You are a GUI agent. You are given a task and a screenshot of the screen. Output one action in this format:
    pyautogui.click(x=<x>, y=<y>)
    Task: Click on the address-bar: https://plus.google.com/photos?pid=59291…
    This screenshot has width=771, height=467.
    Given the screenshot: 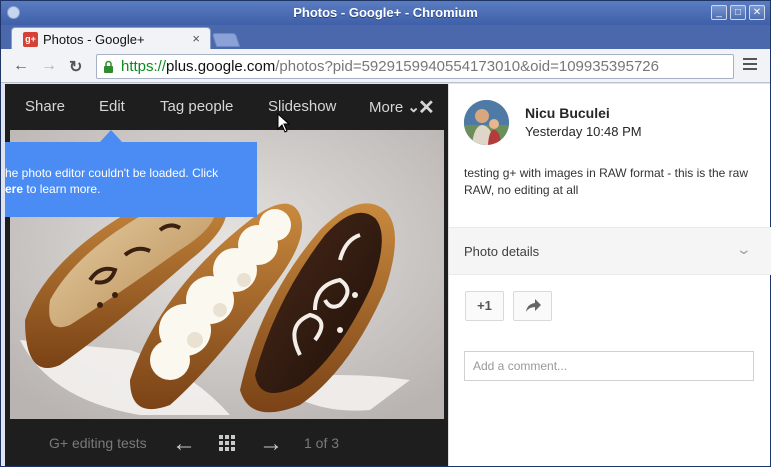 What is the action you would take?
    pyautogui.click(x=415, y=66)
    